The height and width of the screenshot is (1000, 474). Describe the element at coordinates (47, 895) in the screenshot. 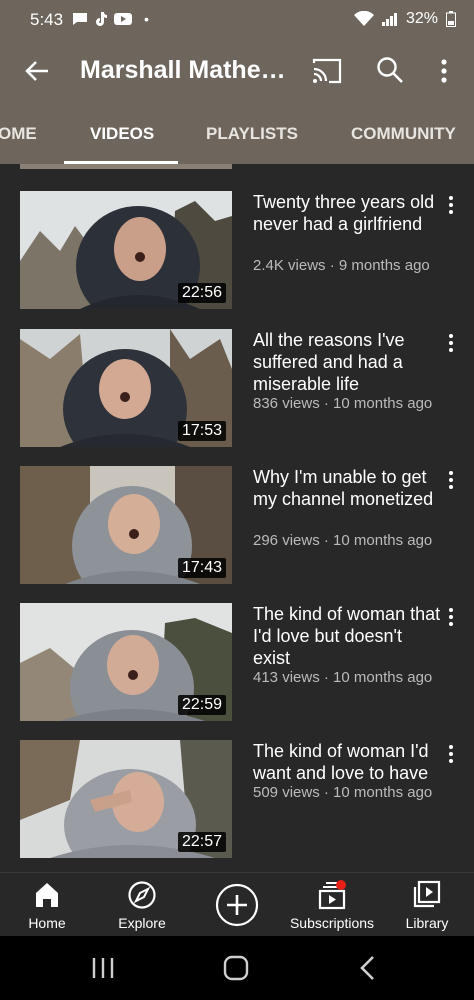

I see `home-icon` at that location.